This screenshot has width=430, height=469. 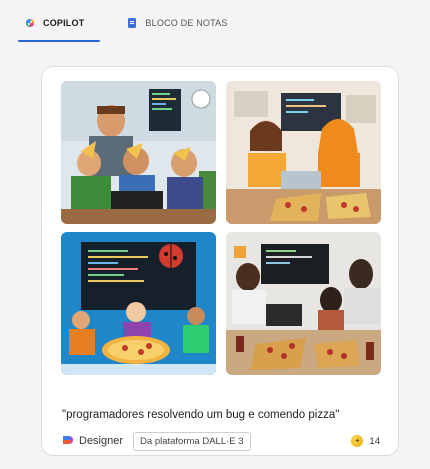 What do you see at coordinates (30, 23) in the screenshot?
I see `copilot-icon` at bounding box center [30, 23].